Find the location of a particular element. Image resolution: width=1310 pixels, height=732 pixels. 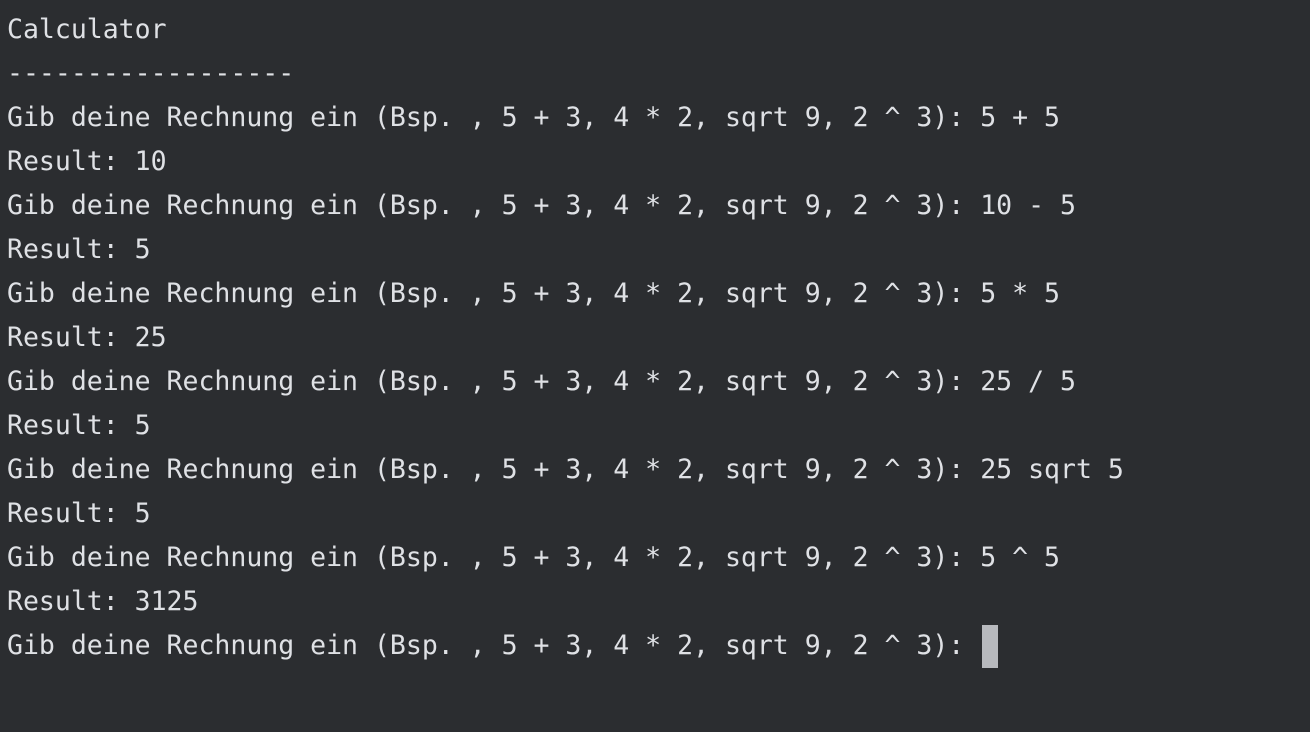

entered-expression: 25 / 5 is located at coordinates (1028, 381).